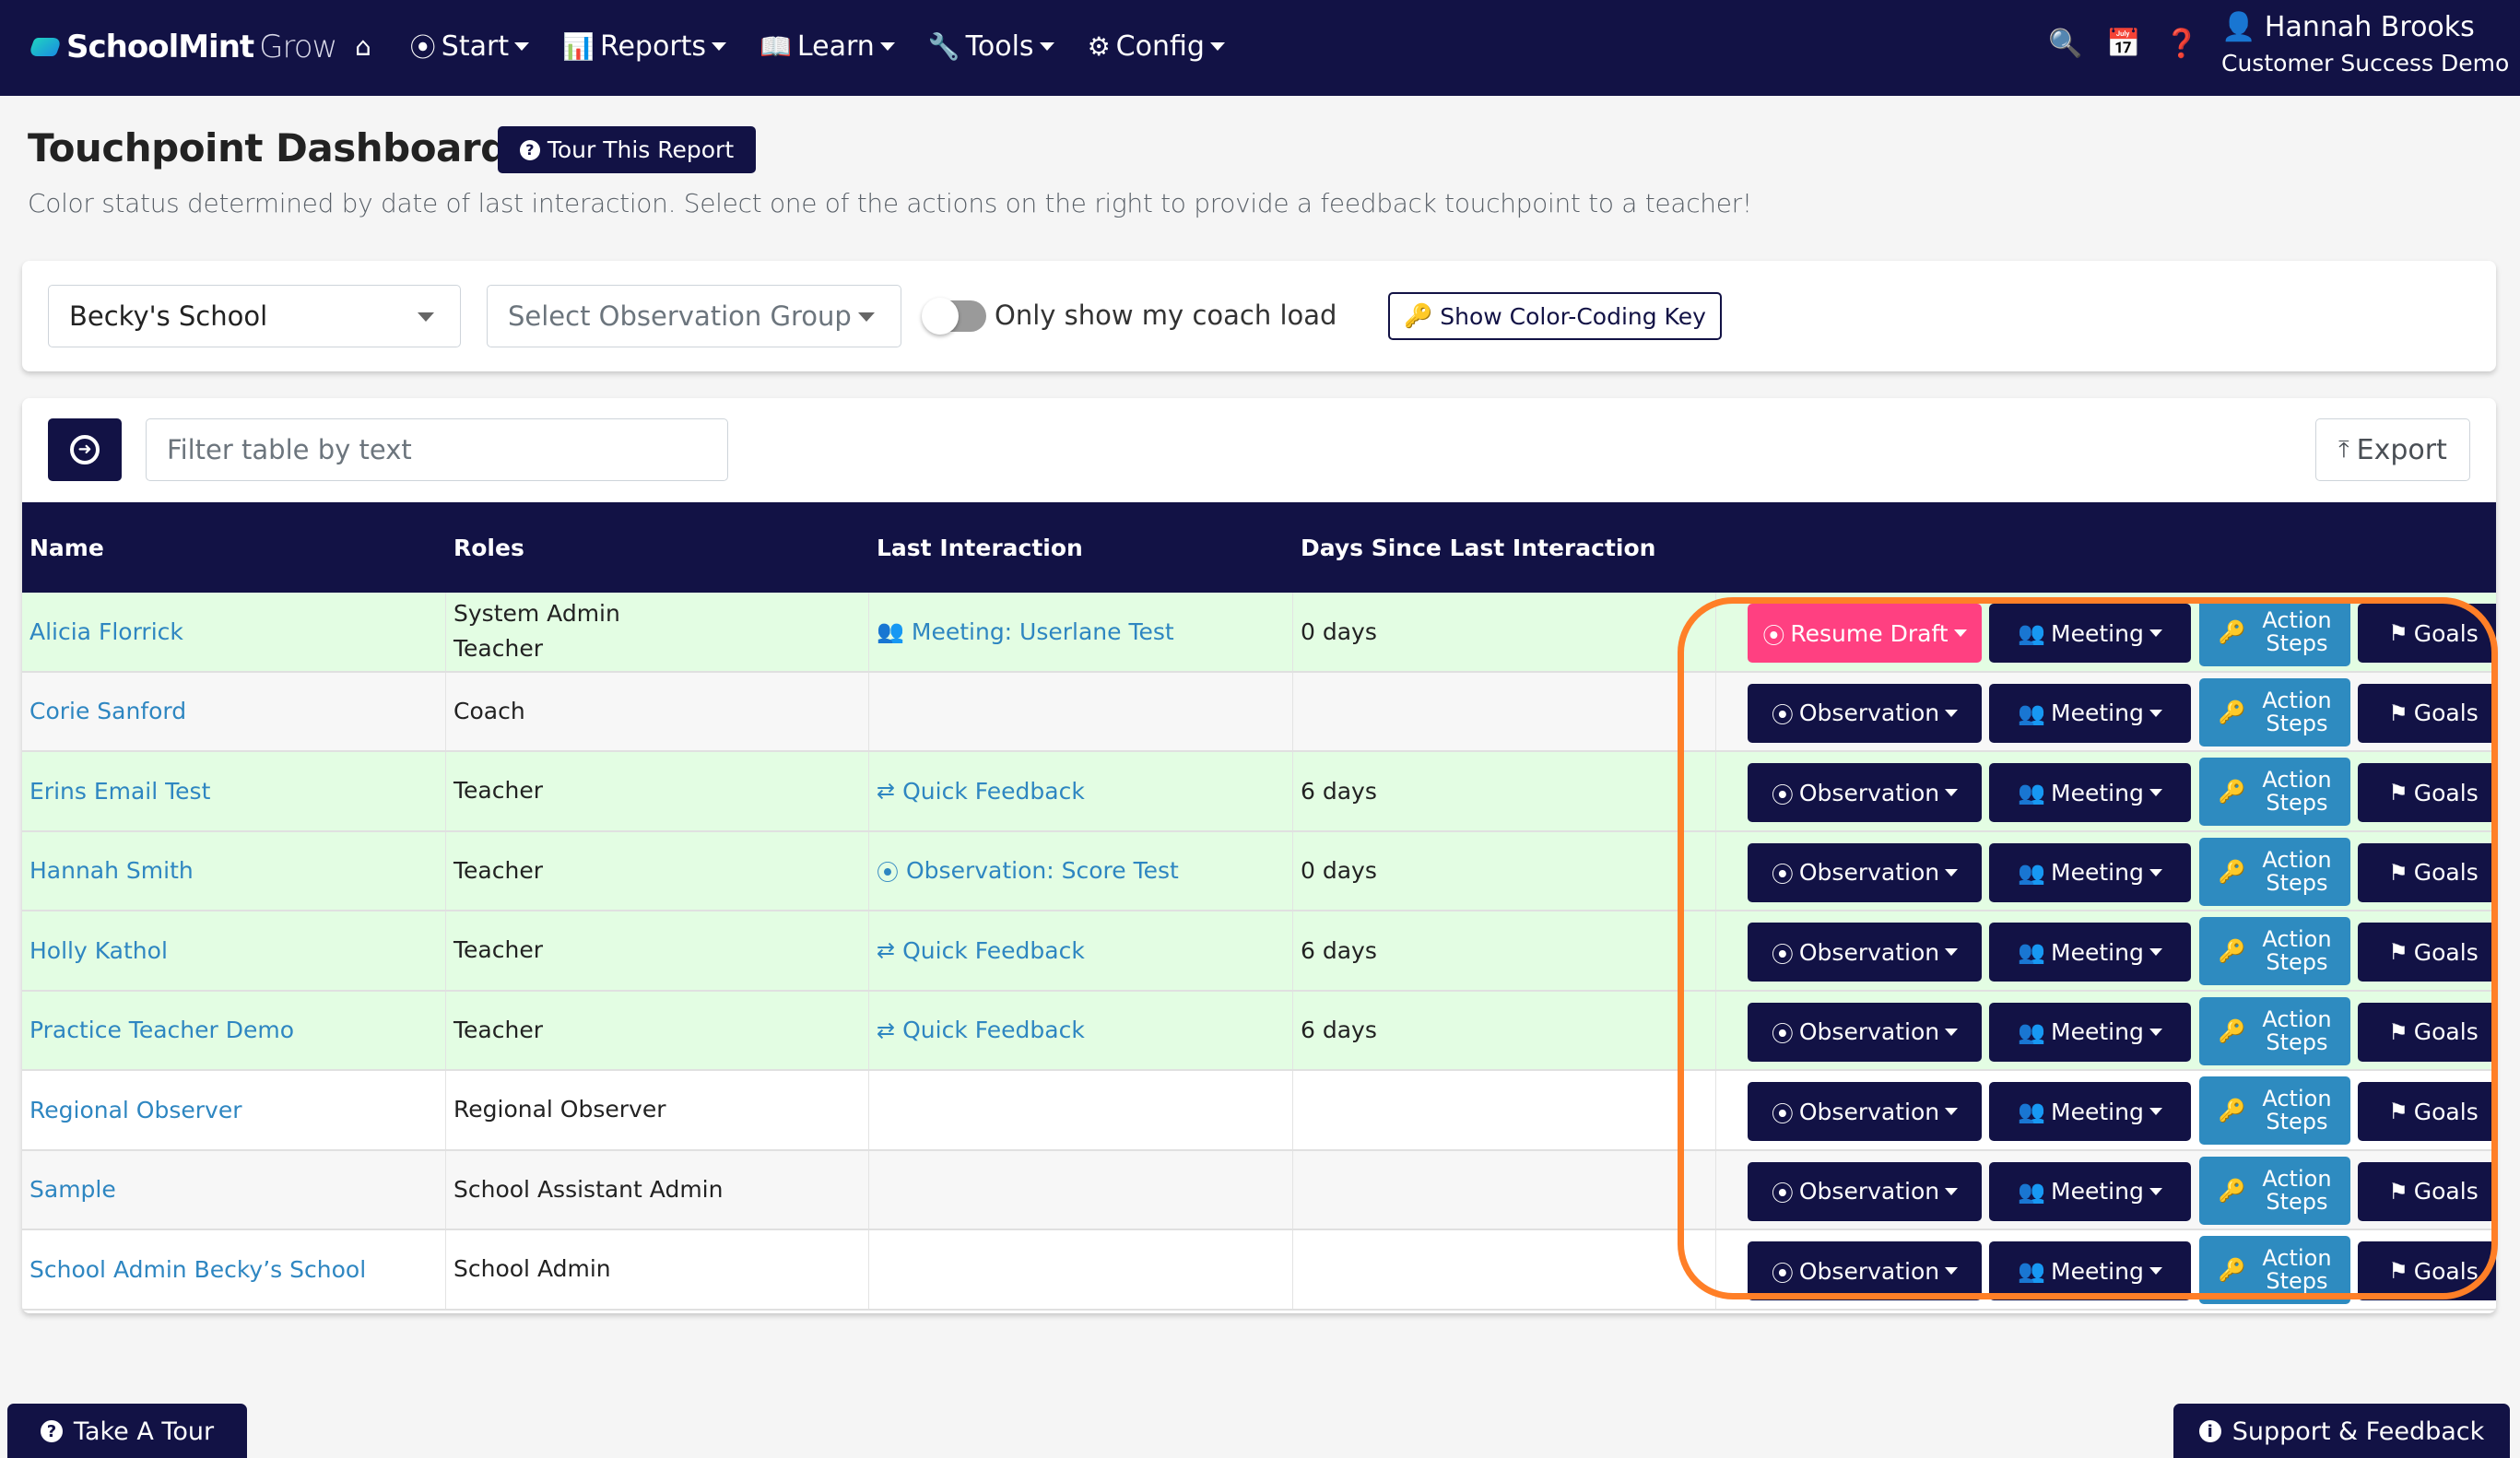  I want to click on teacher-name-link: Holly Kathol, so click(237, 950).